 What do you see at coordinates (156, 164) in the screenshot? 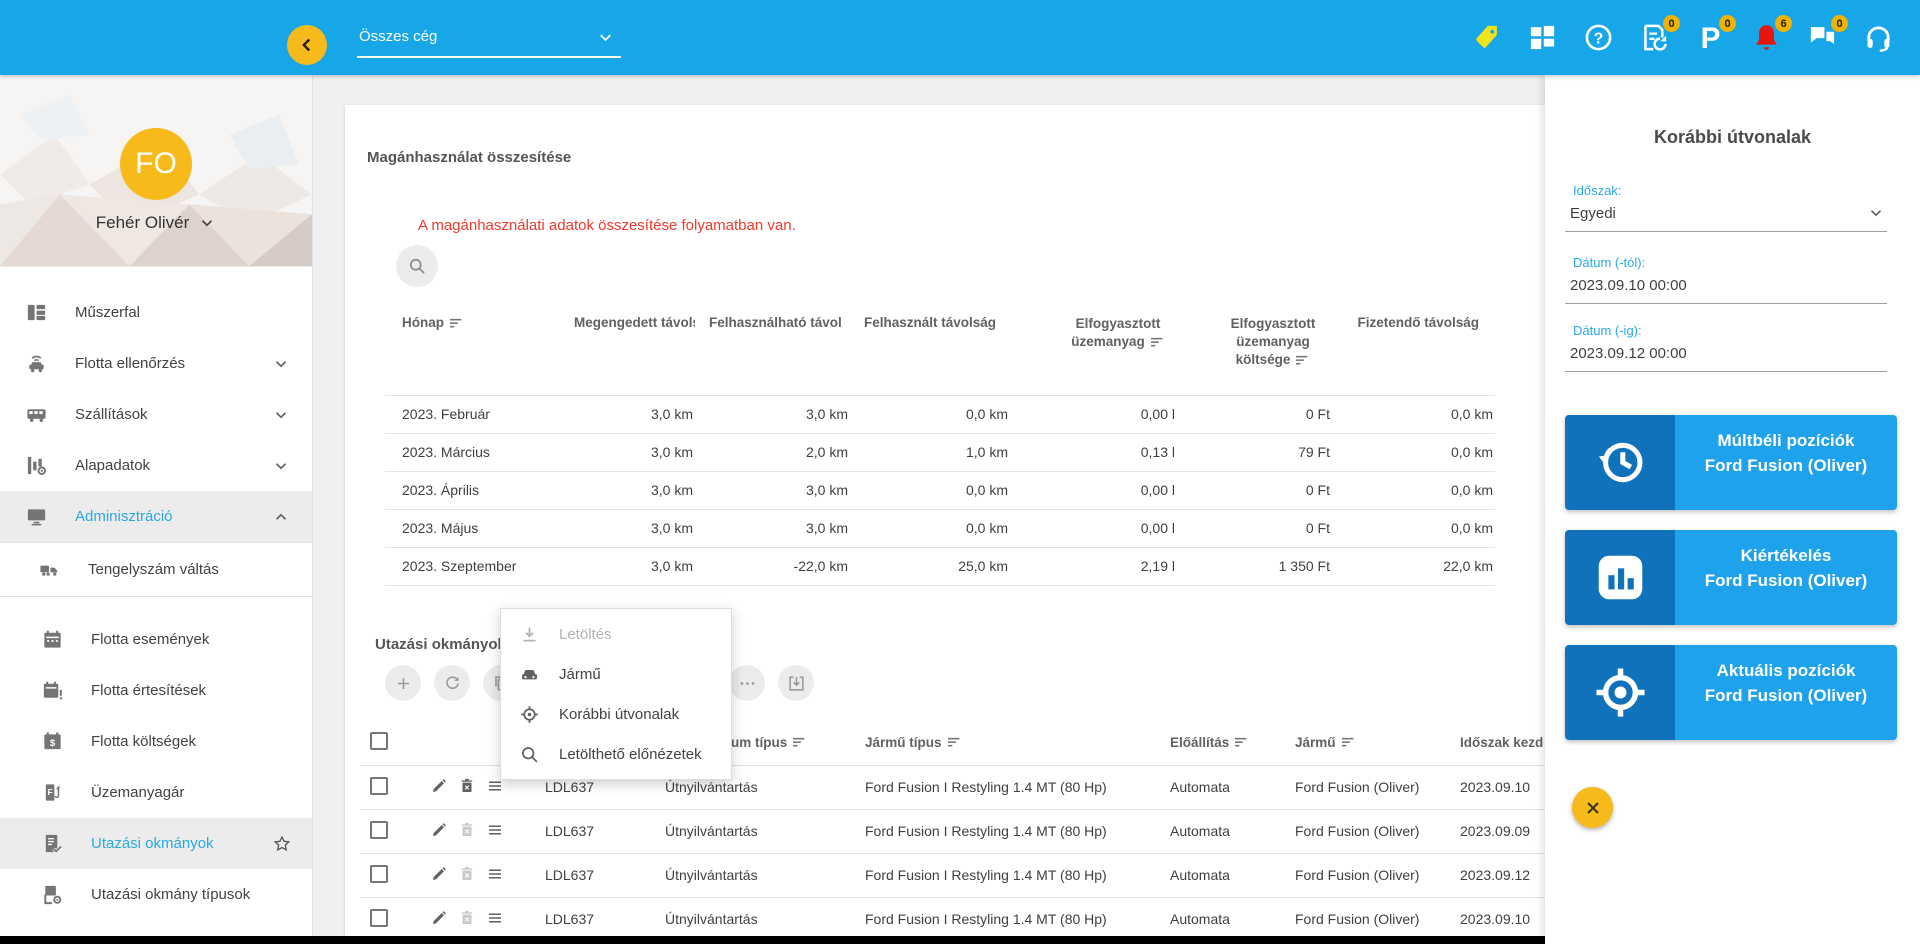
I see `avatar: FO` at bounding box center [156, 164].